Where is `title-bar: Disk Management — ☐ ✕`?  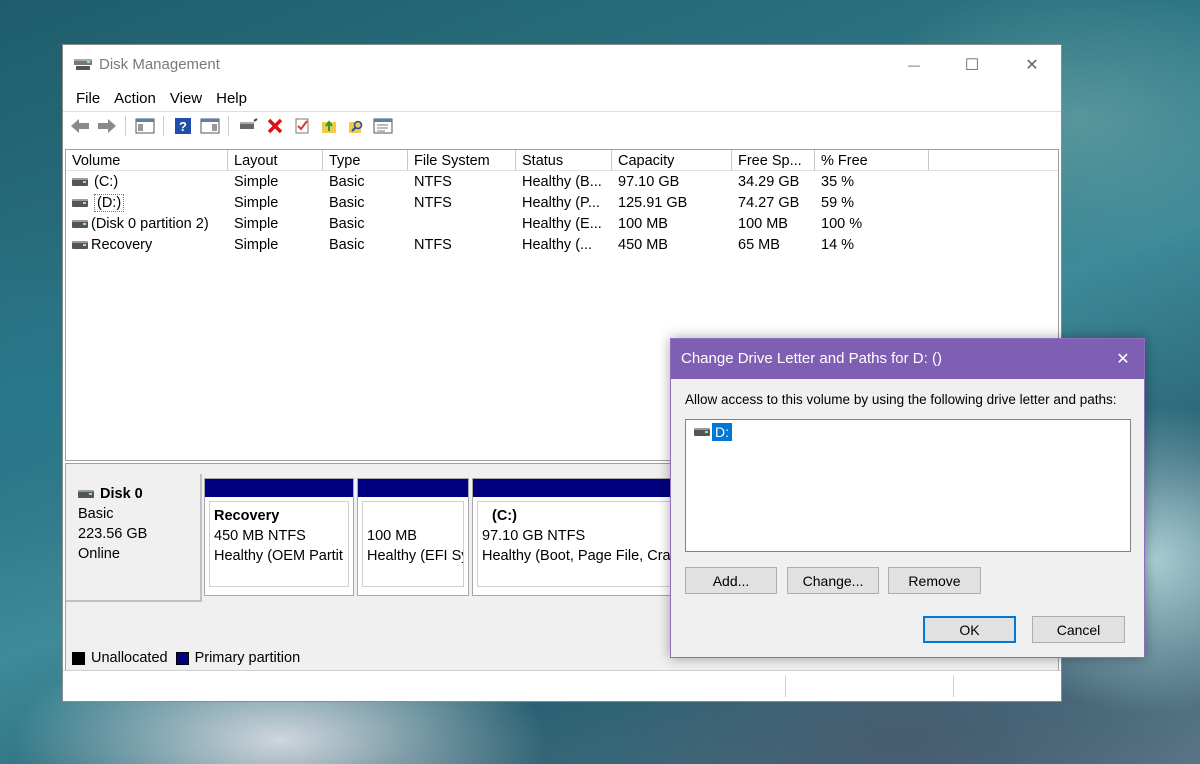 title-bar: Disk Management — ☐ ✕ is located at coordinates (562, 65).